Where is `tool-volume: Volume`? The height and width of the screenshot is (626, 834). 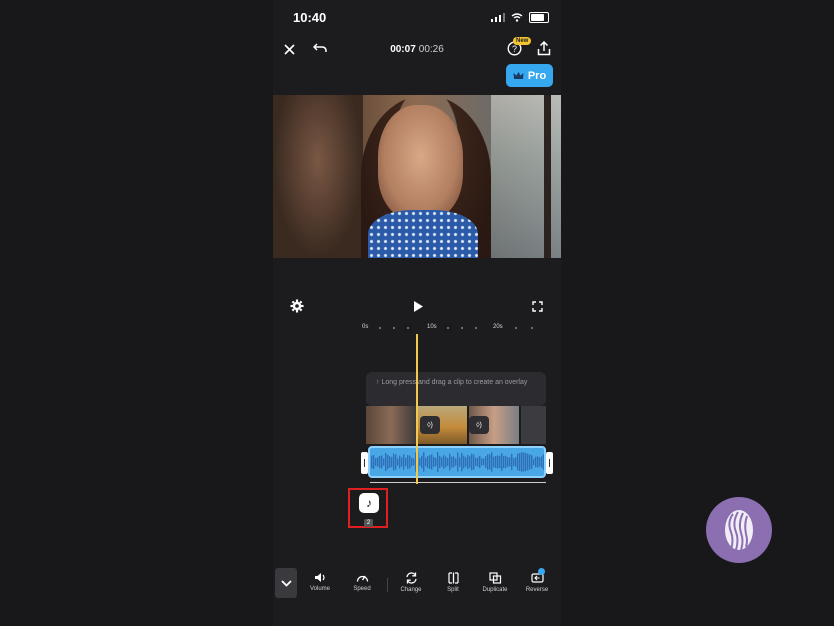 tool-volume: Volume is located at coordinates (320, 582).